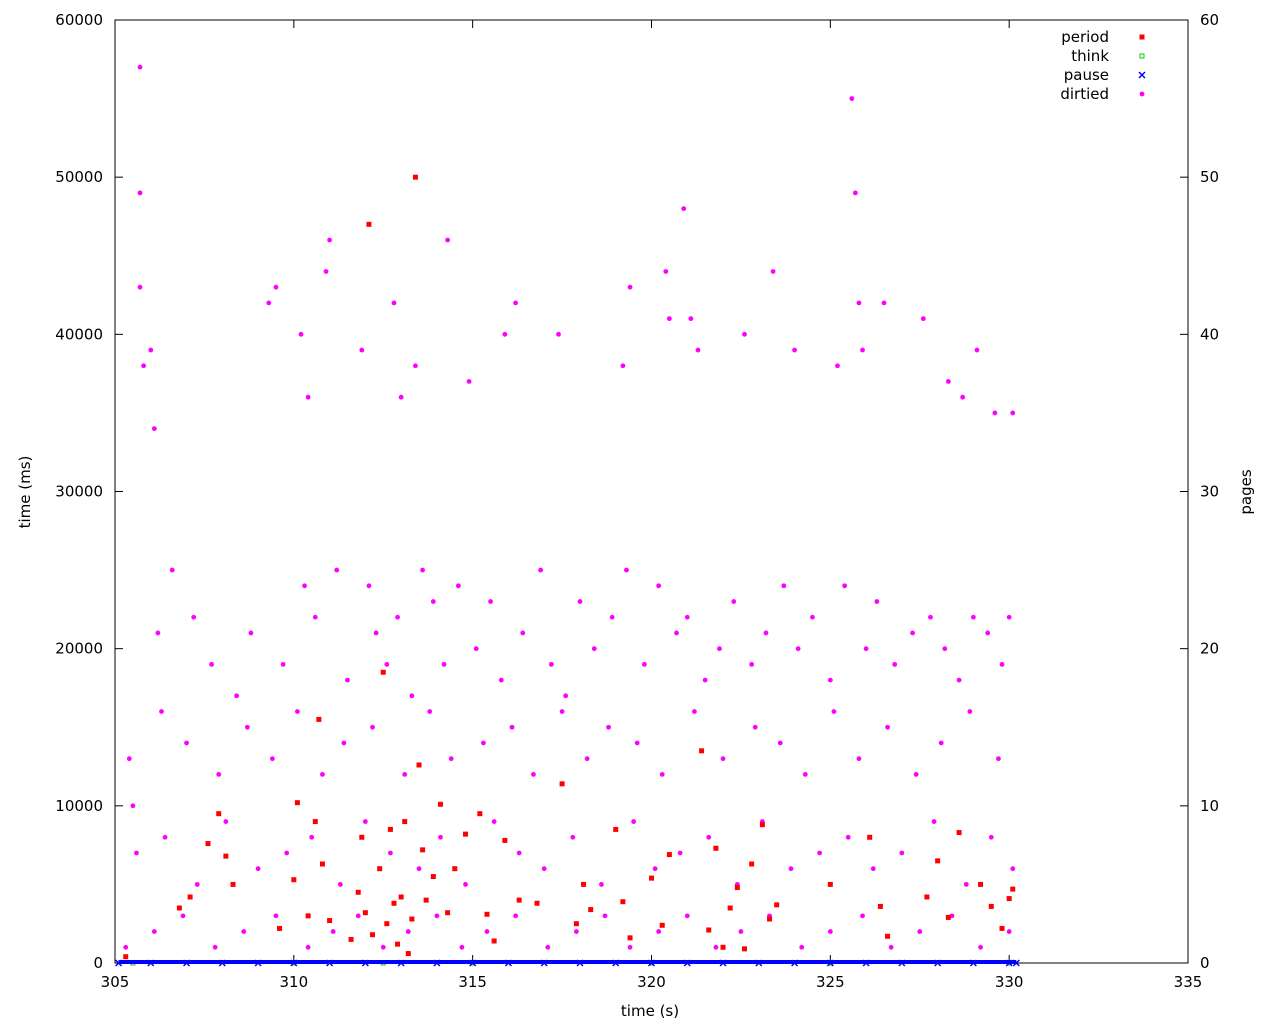 The height and width of the screenshot is (1028, 1280). I want to click on legend-label-dirtied: dirtied, so click(1084, 94).